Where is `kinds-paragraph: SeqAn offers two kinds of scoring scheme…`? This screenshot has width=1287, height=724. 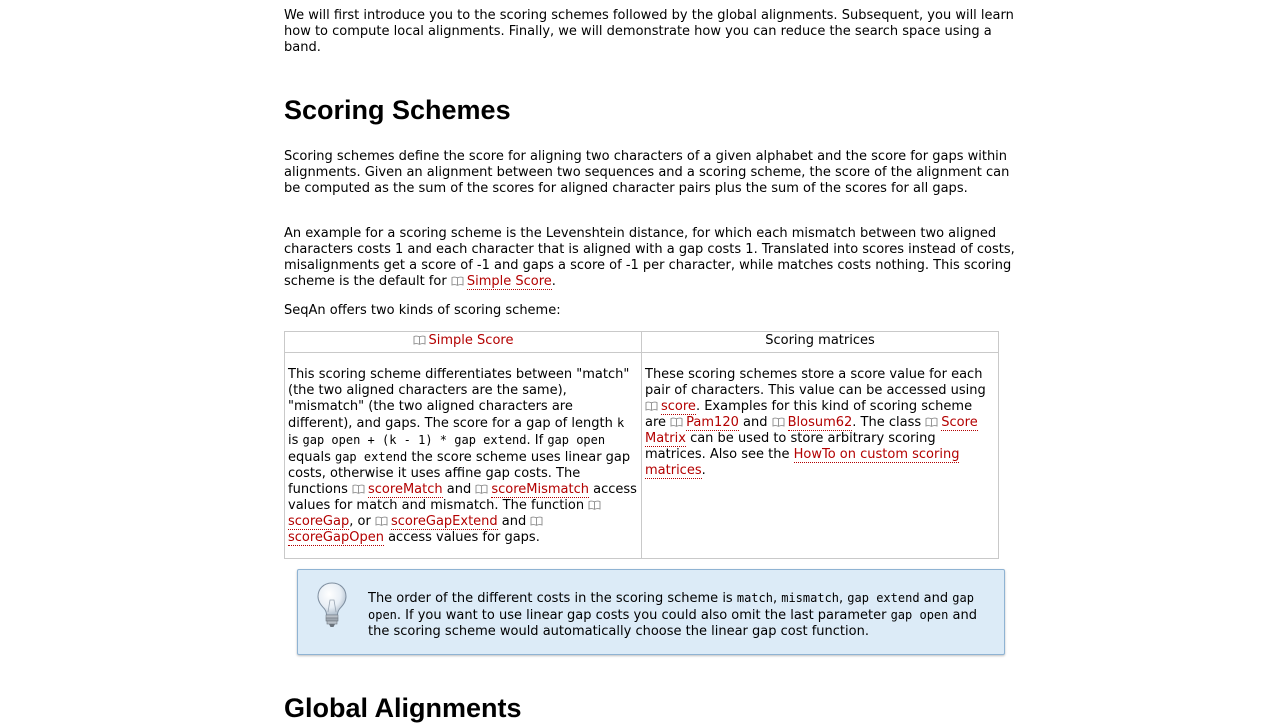
kinds-paragraph: SeqAn offers two kinds of scoring scheme… is located at coordinates (422, 310).